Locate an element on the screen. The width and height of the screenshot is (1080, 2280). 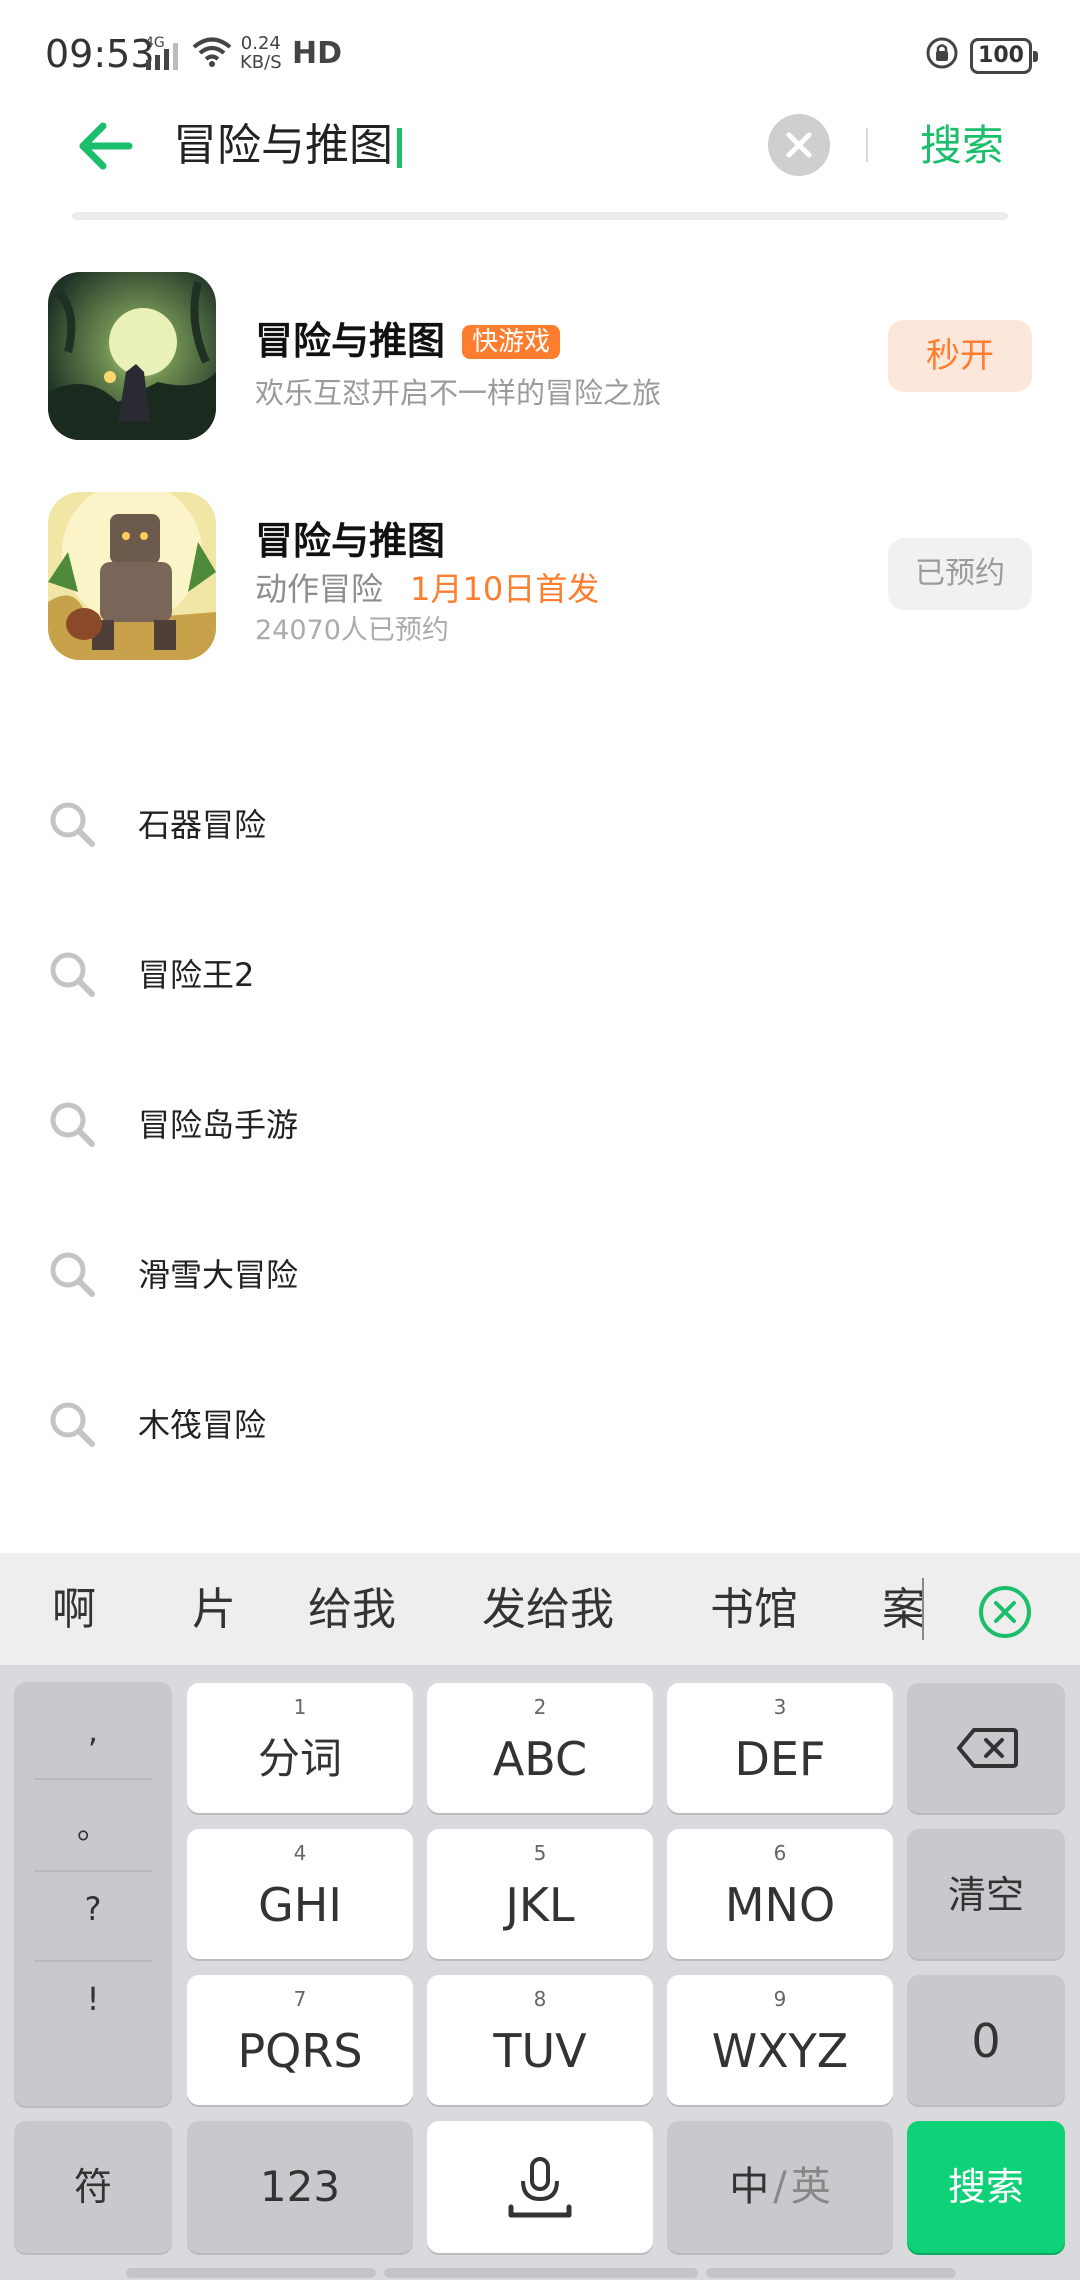
release-date: 1月10日首发 is located at coordinates (505, 589).